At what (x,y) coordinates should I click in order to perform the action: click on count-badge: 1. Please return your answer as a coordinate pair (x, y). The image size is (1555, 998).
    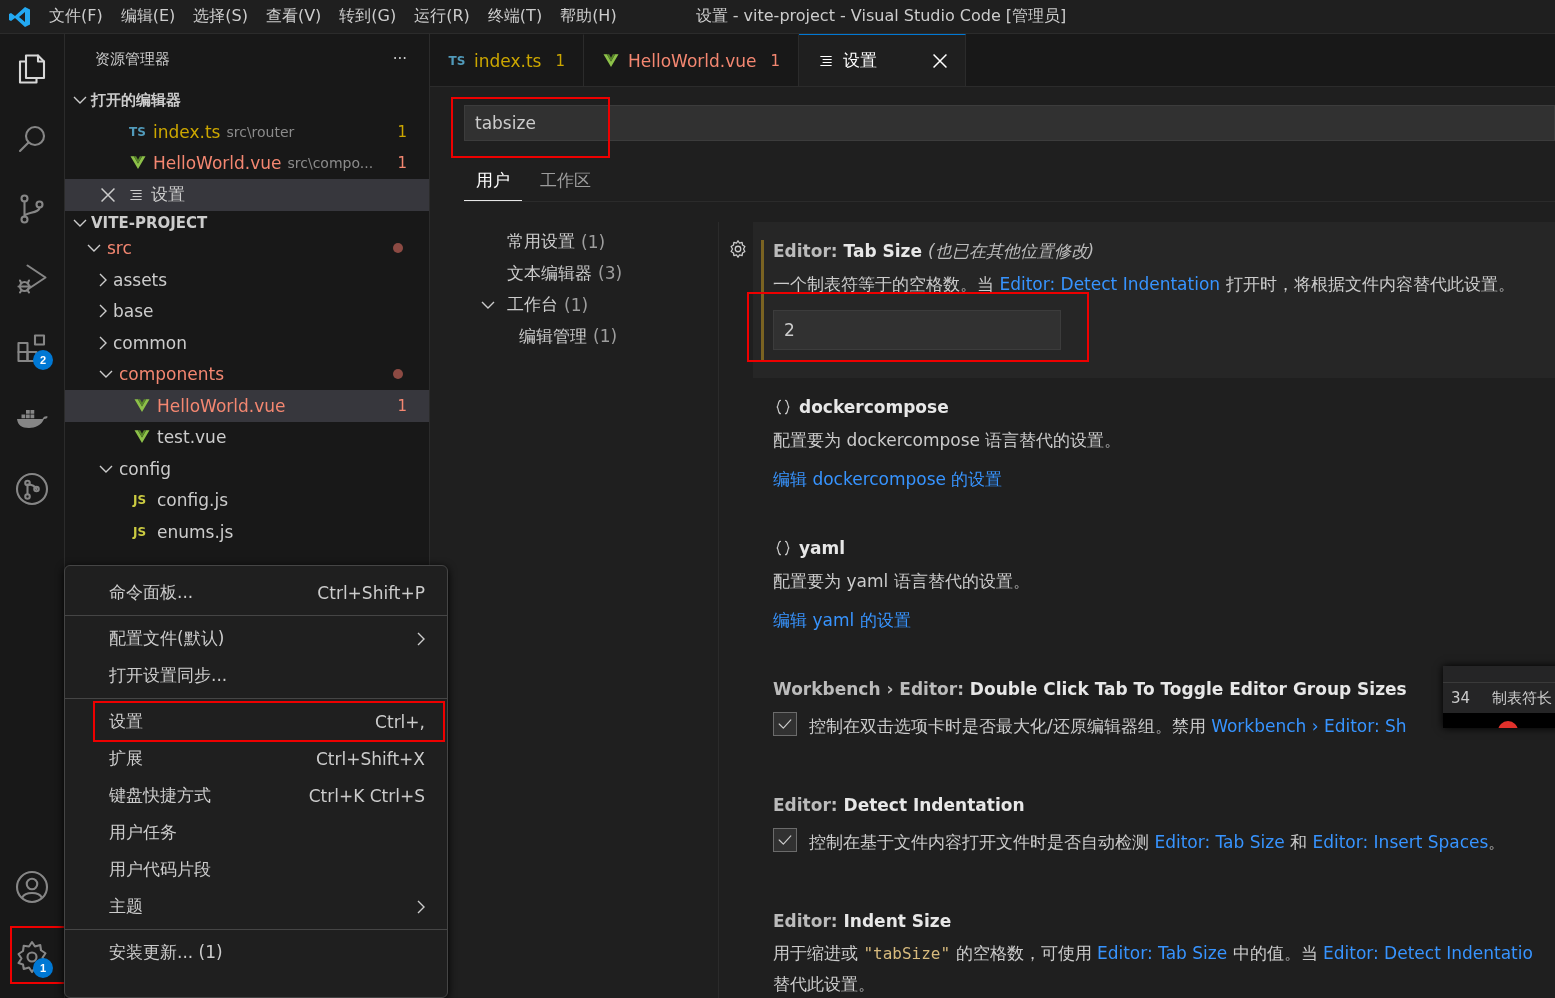
    Looking at the image, I should click on (43, 968).